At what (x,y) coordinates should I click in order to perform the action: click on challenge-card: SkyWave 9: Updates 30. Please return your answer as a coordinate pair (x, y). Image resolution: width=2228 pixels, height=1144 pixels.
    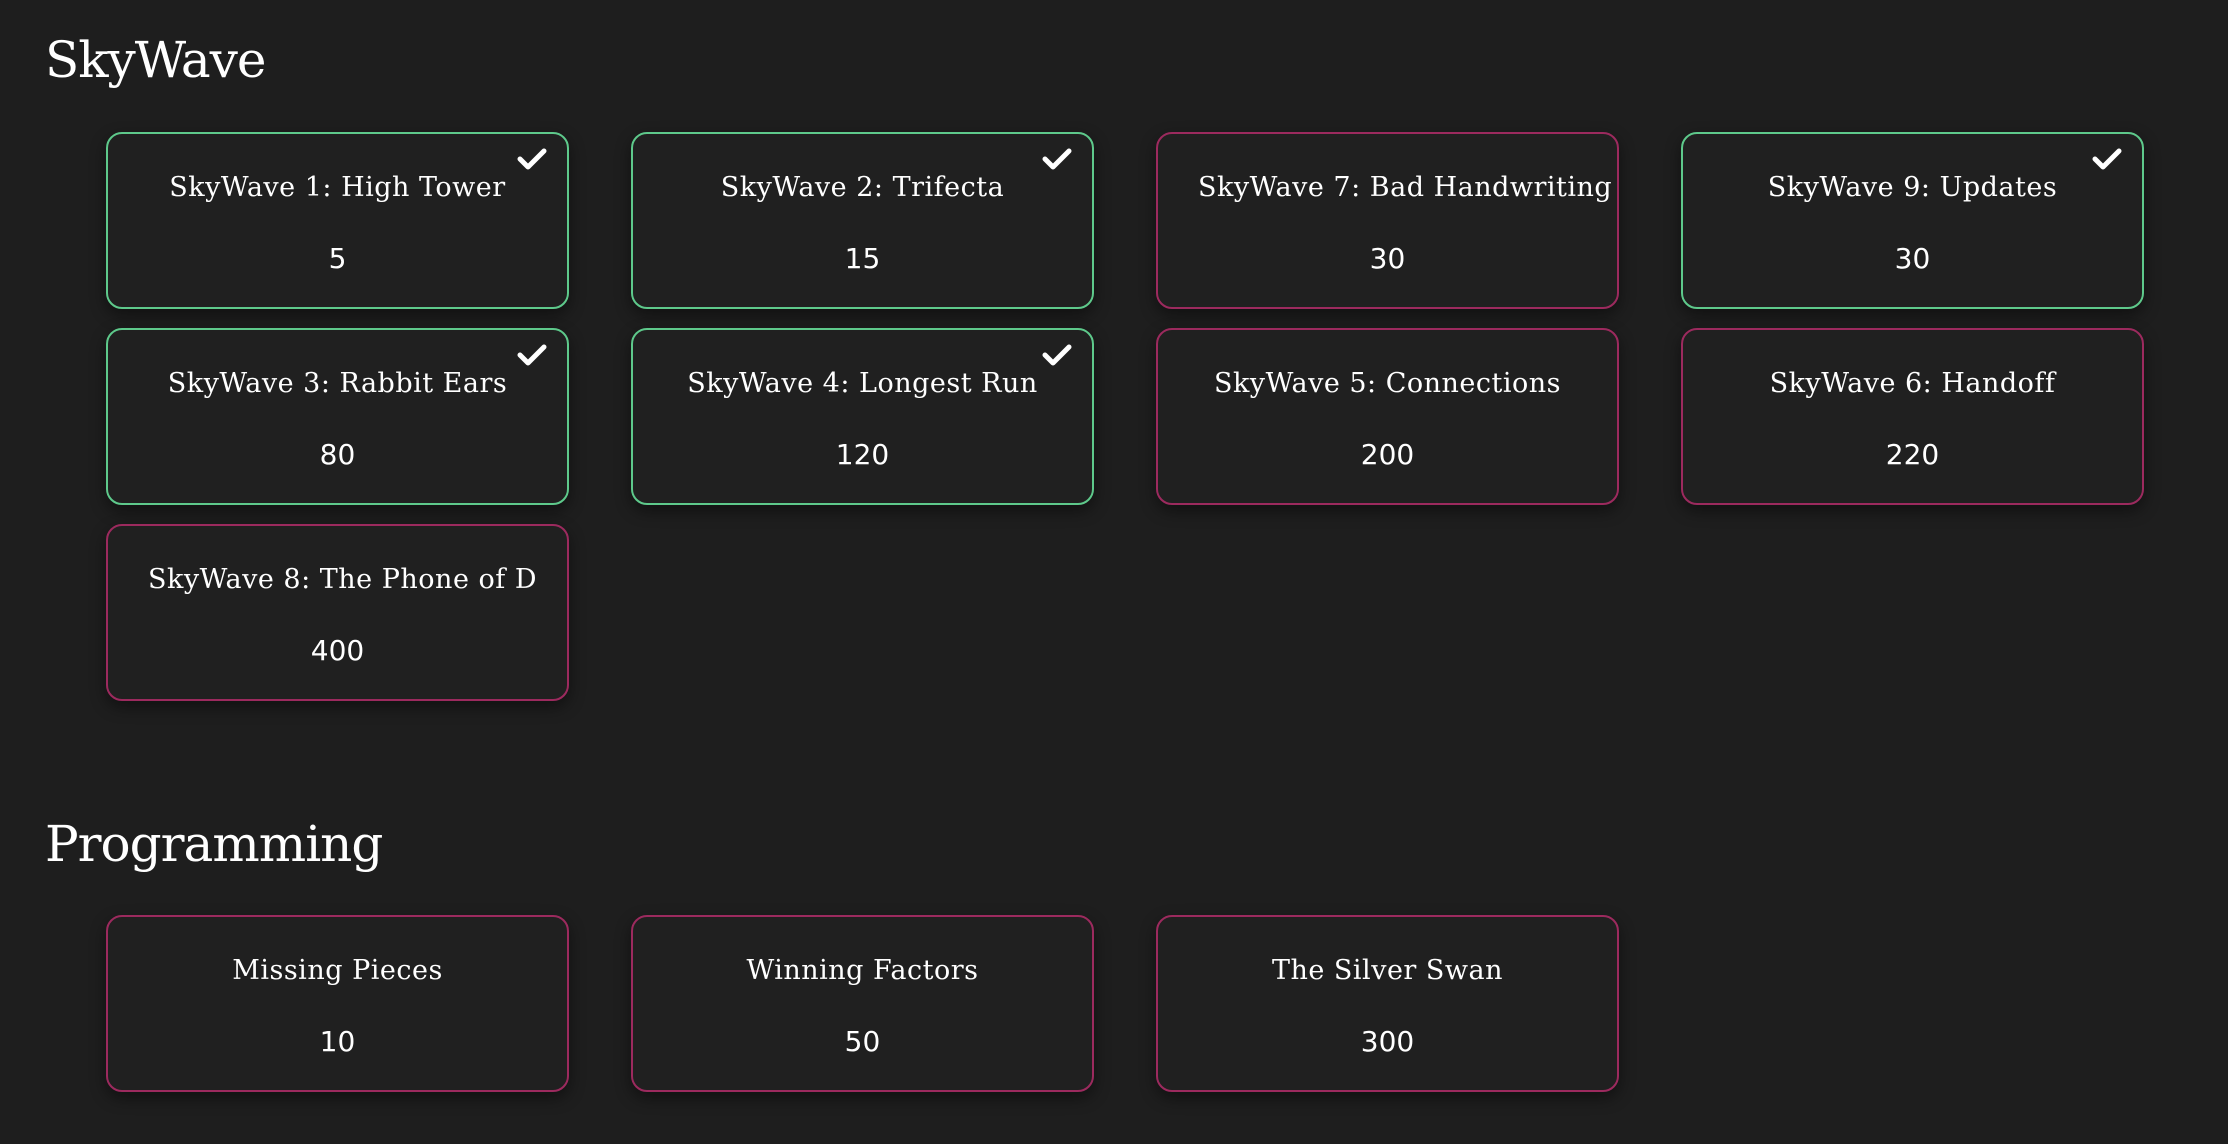
    Looking at the image, I should click on (1912, 220).